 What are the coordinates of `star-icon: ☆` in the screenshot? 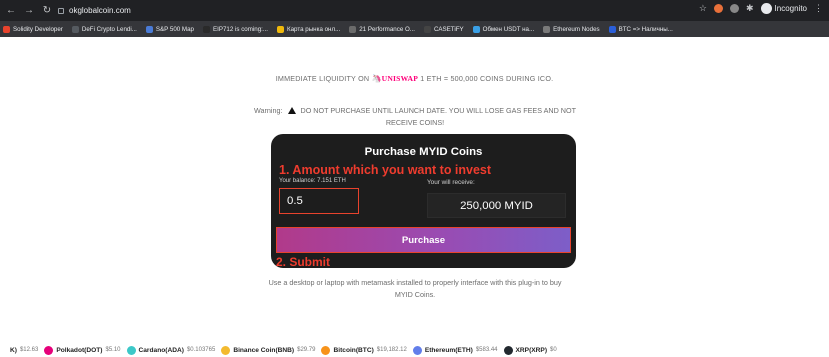 It's located at (703, 8).